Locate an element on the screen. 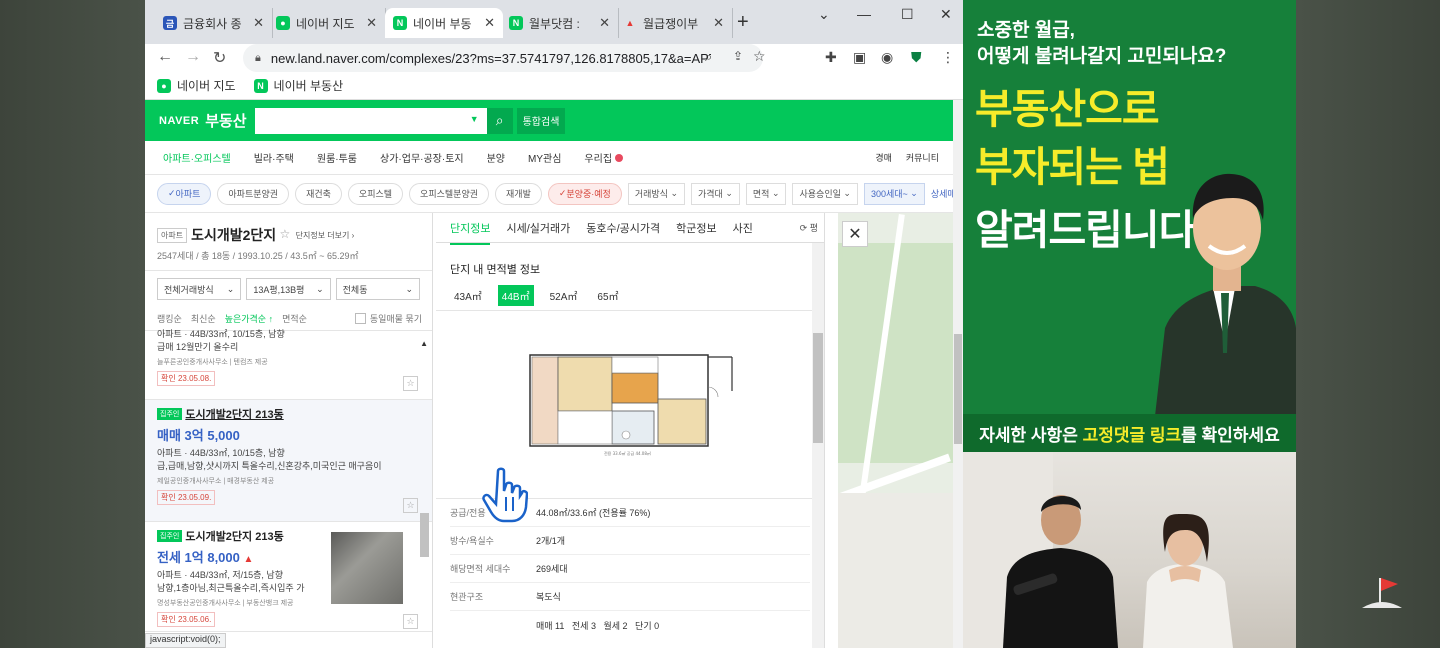  detail-scrollbar is located at coordinates (818, 445).